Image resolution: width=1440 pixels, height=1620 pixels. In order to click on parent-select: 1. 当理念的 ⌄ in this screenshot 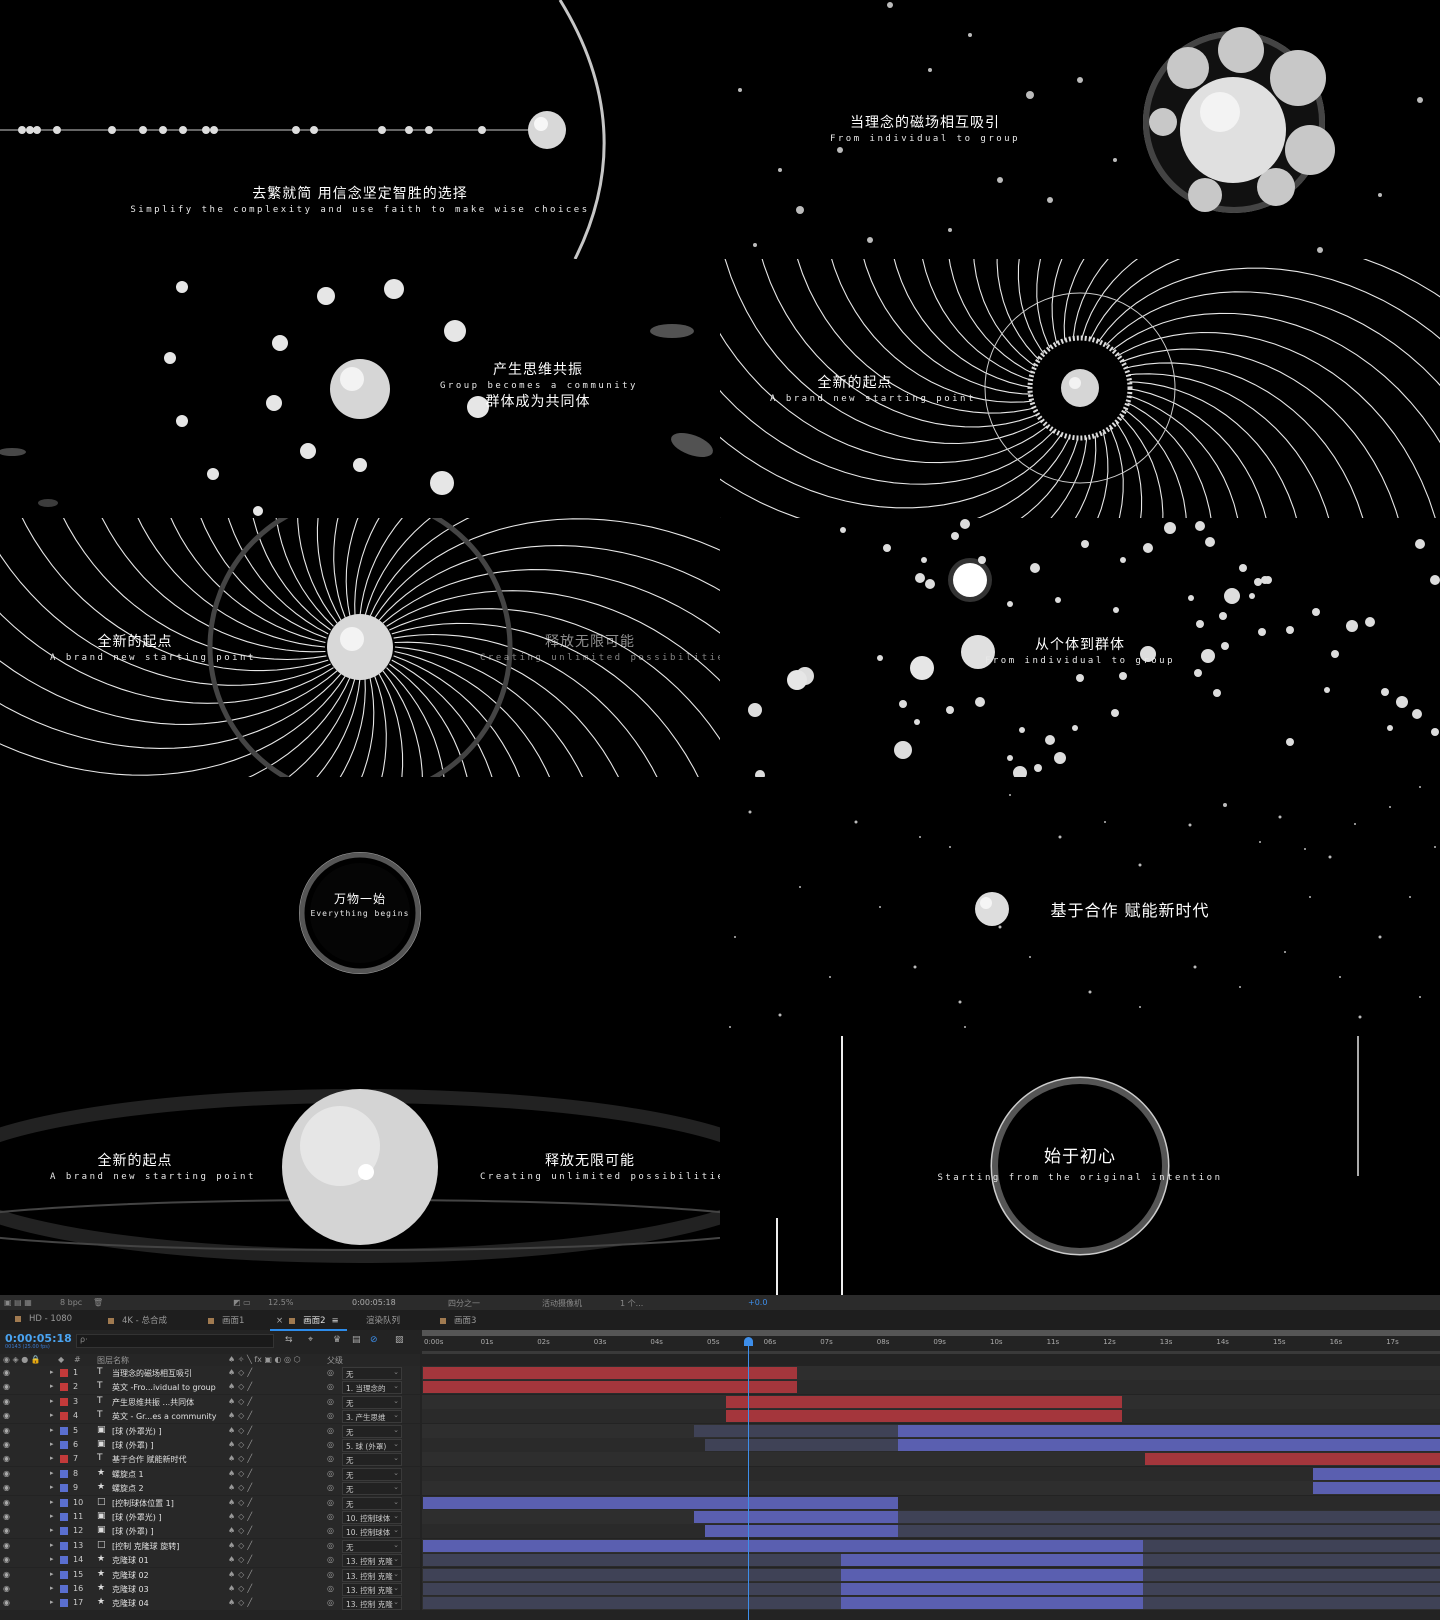, I will do `click(372, 1388)`.